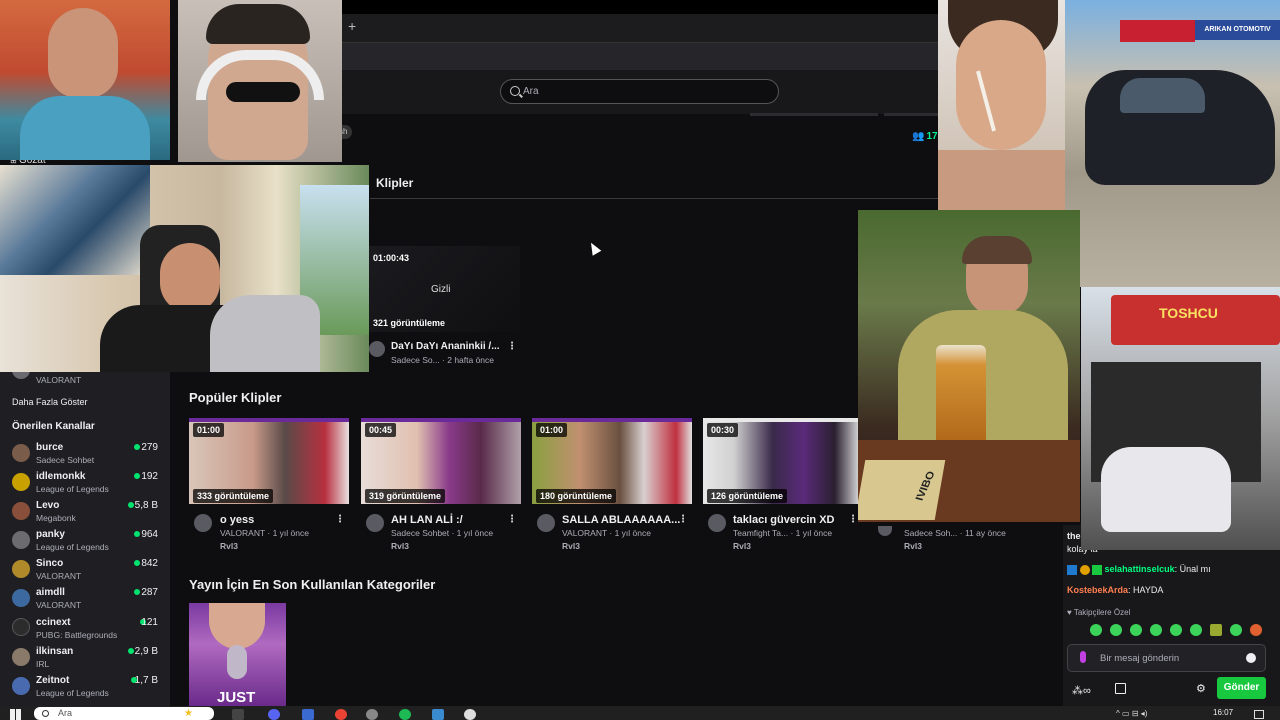 The height and width of the screenshot is (720, 1280). I want to click on chat-username: selahattinselcuk, so click(1140, 569).